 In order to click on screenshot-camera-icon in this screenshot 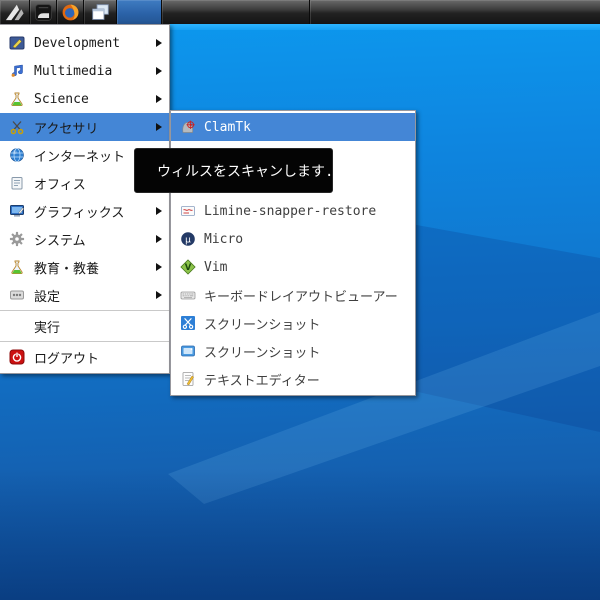, I will do `click(187, 351)`.